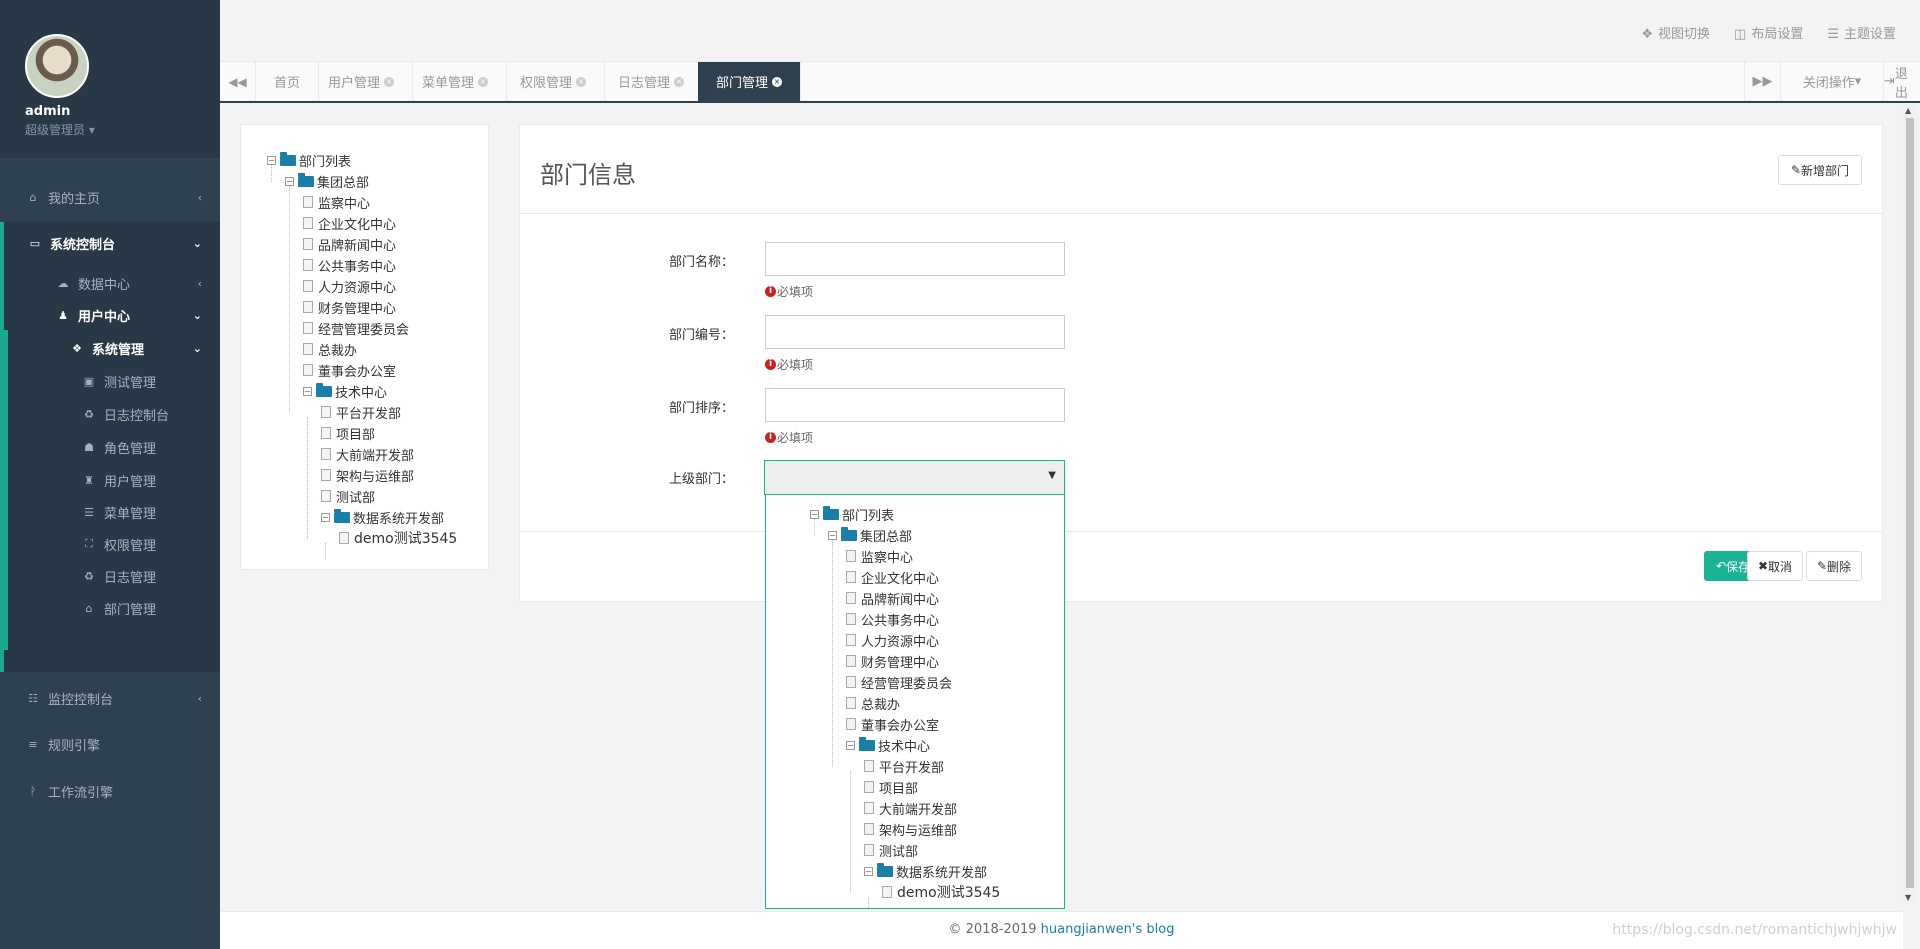 The image size is (1920, 949). Describe the element at coordinates (1822, 566) in the screenshot. I see `pencil-icon: ✎` at that location.